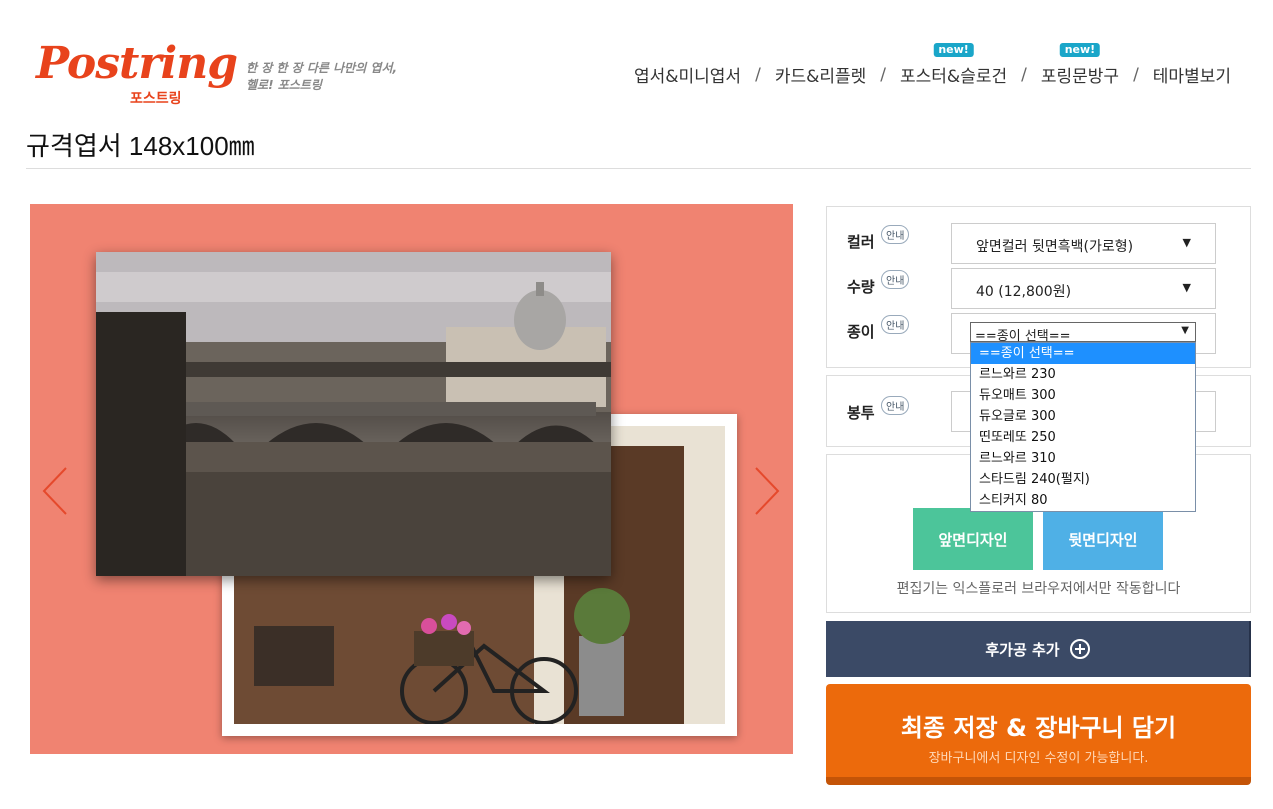  I want to click on nav-stationery-label: 포링문방구, so click(1080, 77).